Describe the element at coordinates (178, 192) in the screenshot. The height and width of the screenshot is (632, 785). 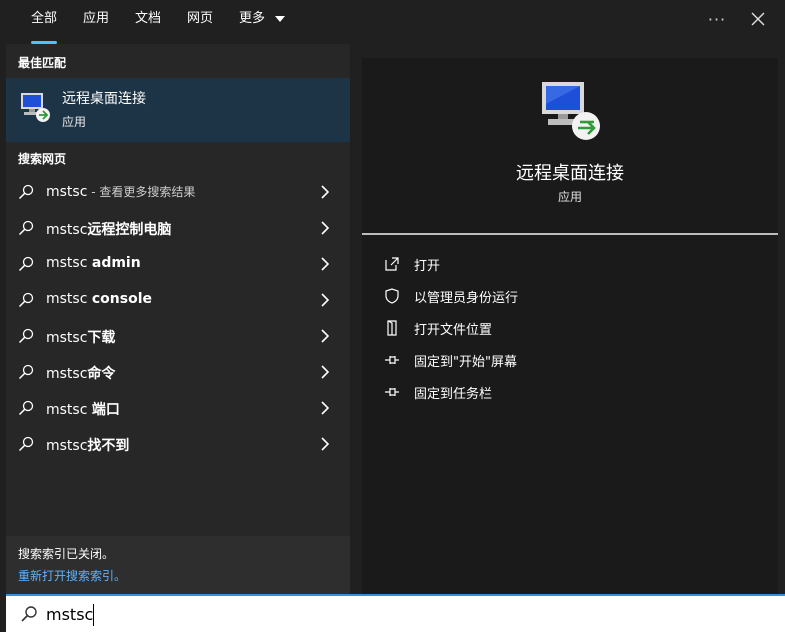
I see `web-result-item: mstsc - 查看更多搜索结果` at that location.